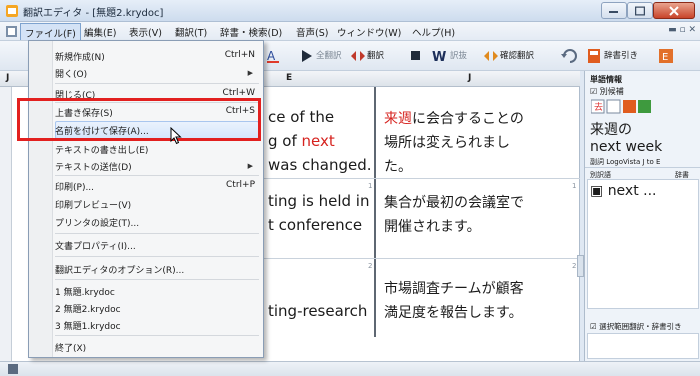 Image resolution: width=700 pixels, height=376 pixels. I want to click on column-divider, so click(375, 212).